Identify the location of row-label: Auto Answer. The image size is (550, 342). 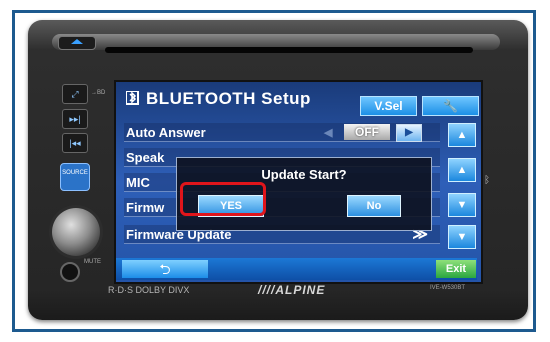
(166, 132).